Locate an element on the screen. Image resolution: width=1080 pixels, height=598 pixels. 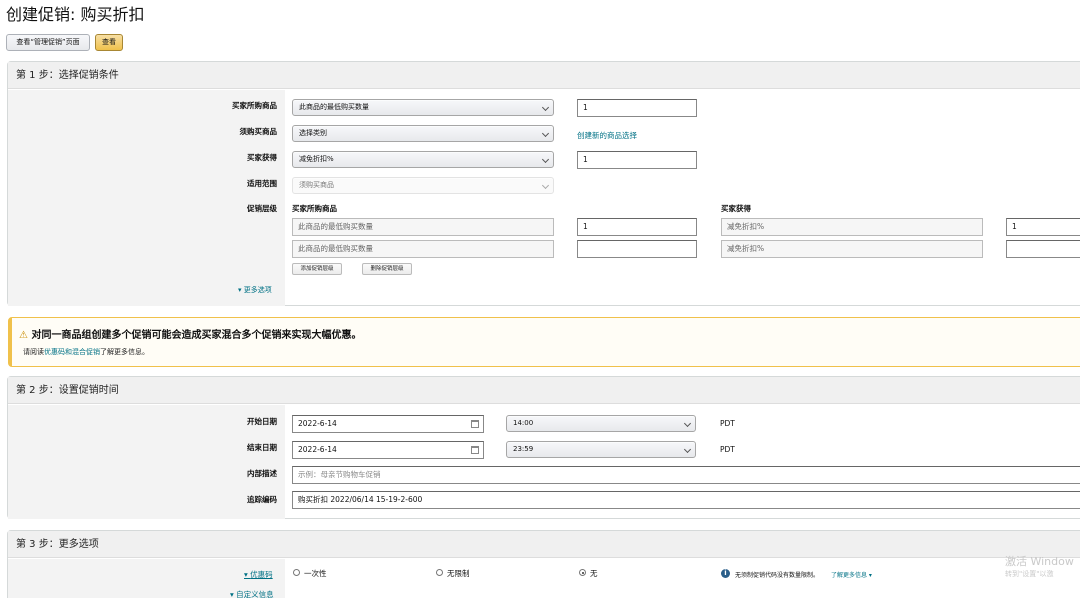
purchased-items-label: 须购买商品 is located at coordinates (258, 131).